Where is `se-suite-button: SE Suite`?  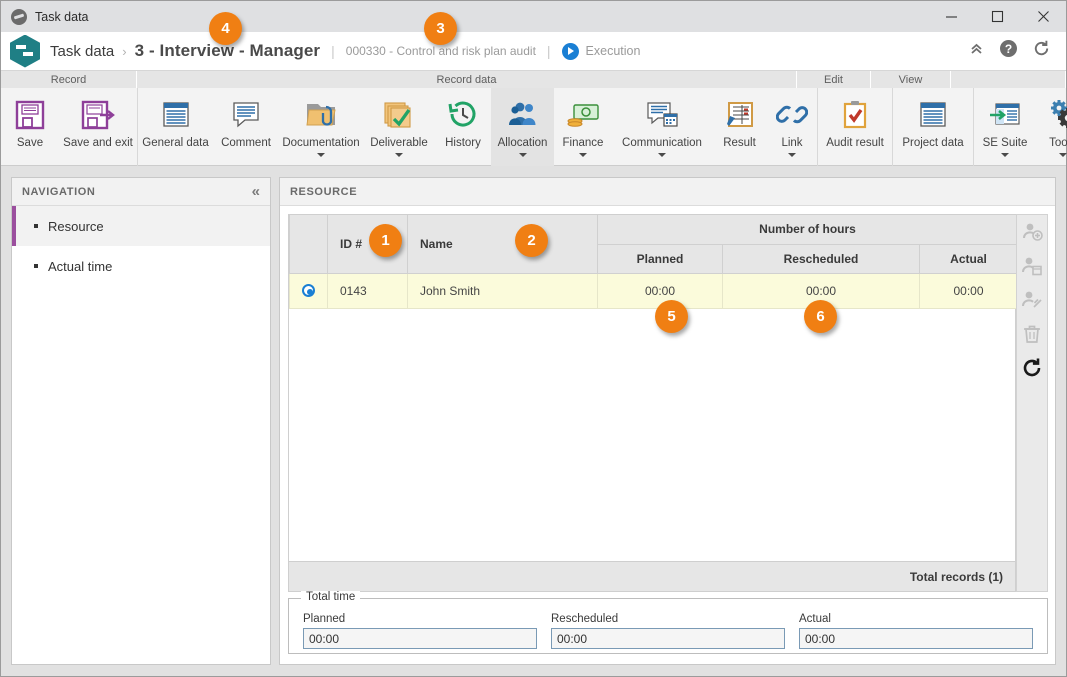
se-suite-button: SE Suite is located at coordinates (1005, 127).